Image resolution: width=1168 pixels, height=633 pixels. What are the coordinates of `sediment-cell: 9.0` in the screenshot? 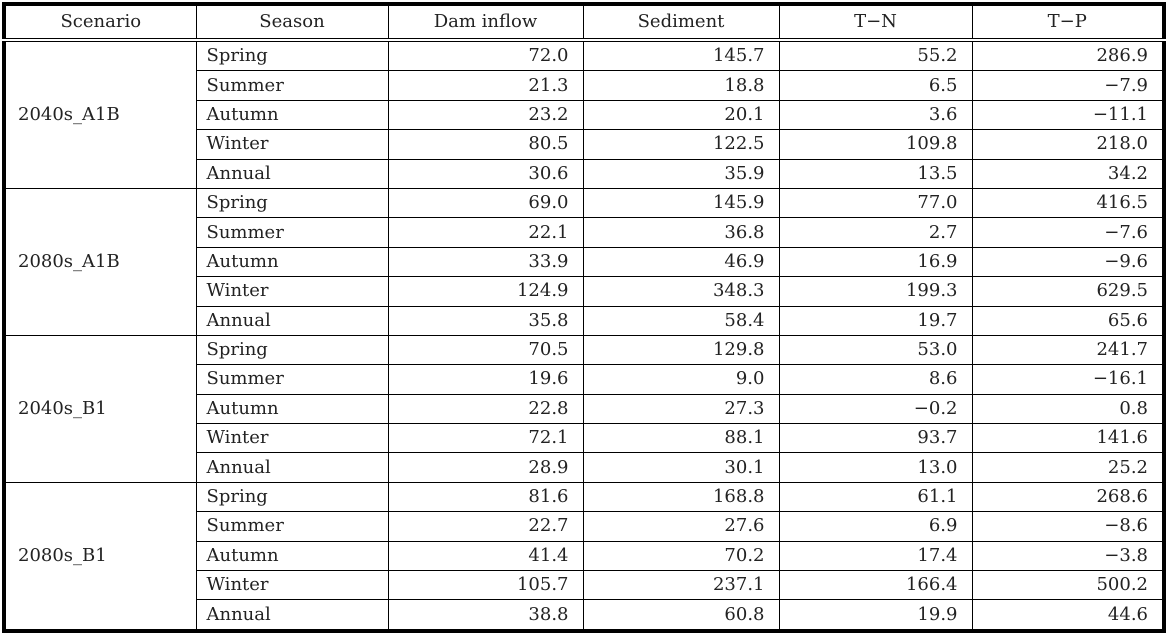 It's located at (681, 379).